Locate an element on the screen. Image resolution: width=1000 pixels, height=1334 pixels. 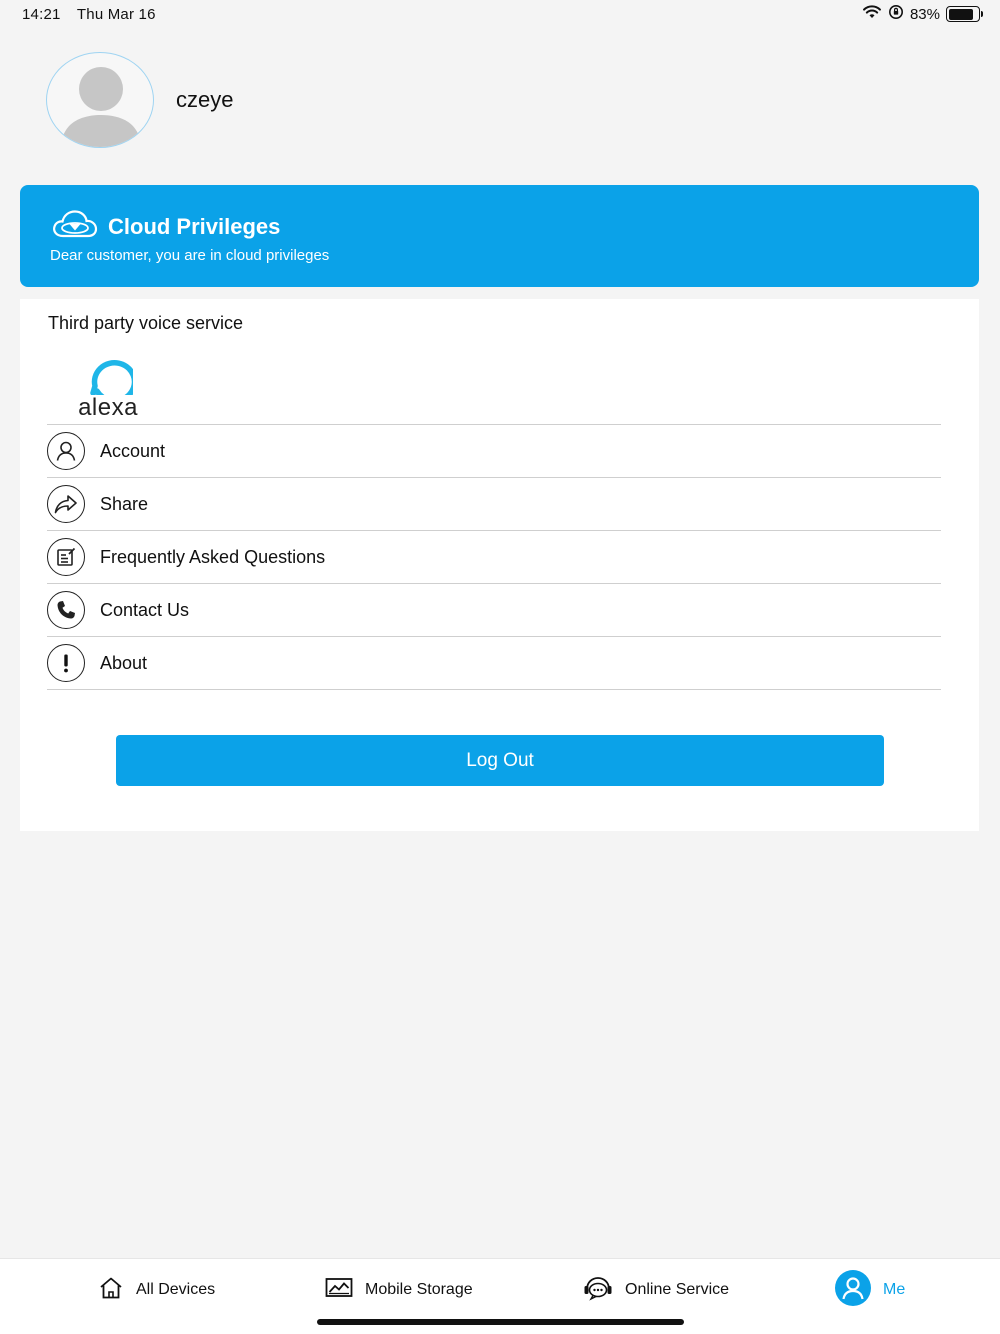
info-icon is located at coordinates (66, 663).